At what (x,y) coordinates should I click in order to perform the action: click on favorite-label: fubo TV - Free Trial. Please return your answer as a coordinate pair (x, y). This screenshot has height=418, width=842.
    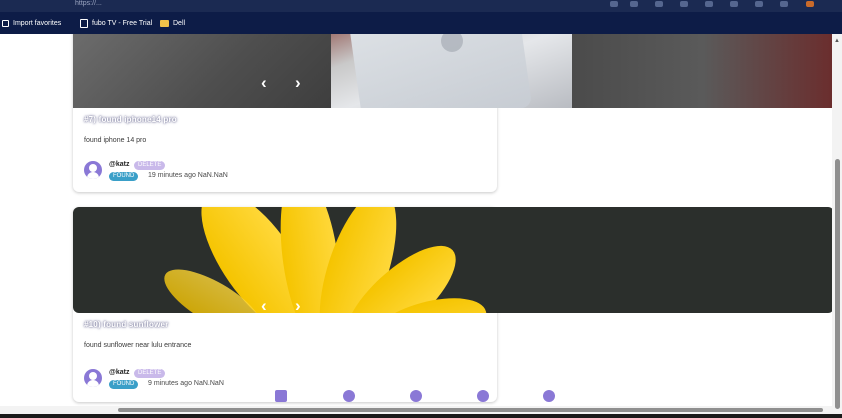
    Looking at the image, I should click on (122, 23).